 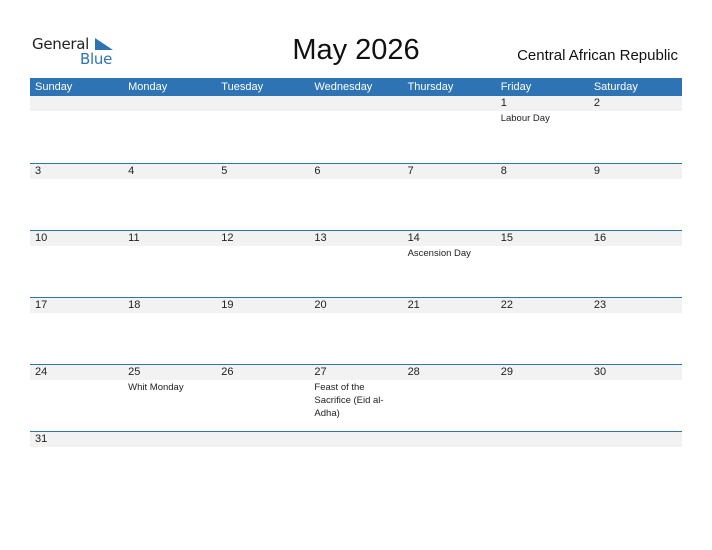 I want to click on day-cell: 24, so click(x=76, y=392).